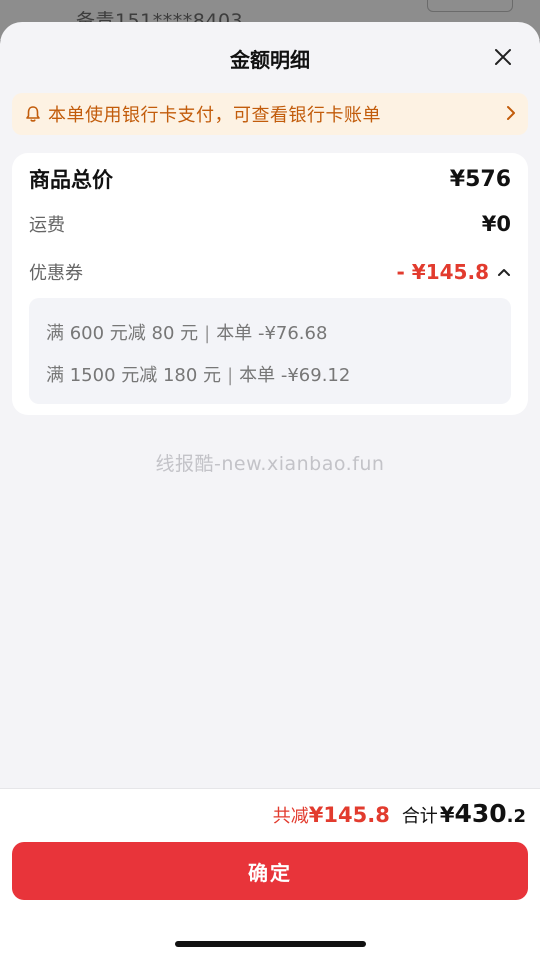 The height and width of the screenshot is (958, 540). What do you see at coordinates (511, 115) in the screenshot?
I see `chevron-right-icon` at bounding box center [511, 115].